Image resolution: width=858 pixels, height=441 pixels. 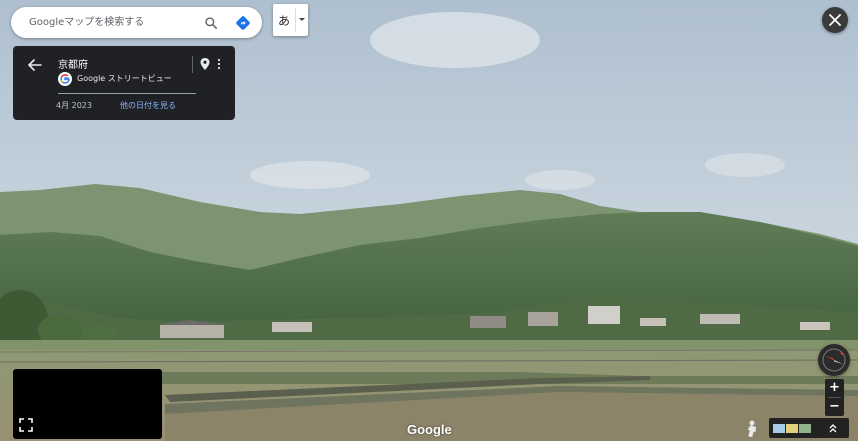 What do you see at coordinates (73, 65) in the screenshot?
I see `place-title: 京都府` at bounding box center [73, 65].